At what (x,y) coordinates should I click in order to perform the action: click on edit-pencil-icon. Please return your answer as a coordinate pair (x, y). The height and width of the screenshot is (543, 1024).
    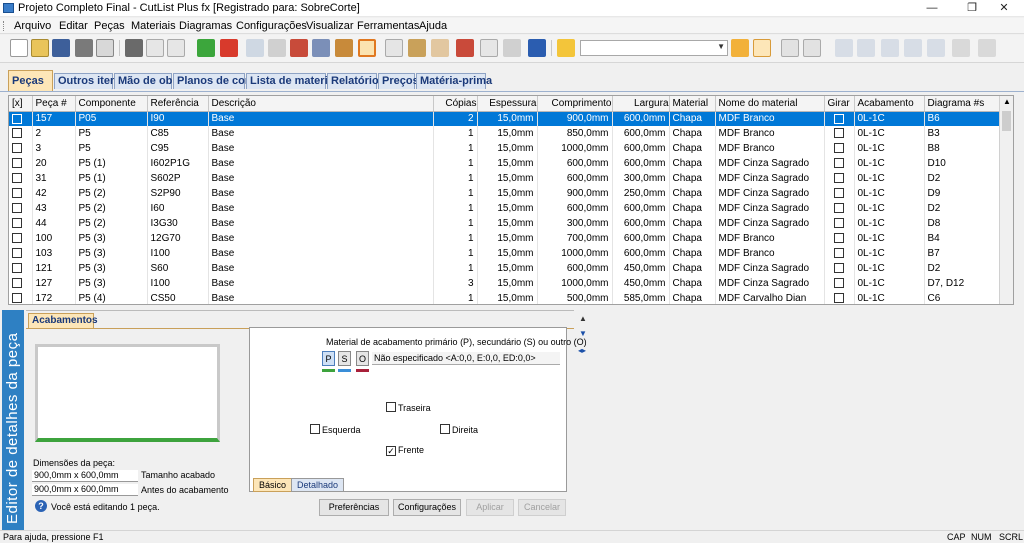
    Looking at the image, I should click on (367, 48).